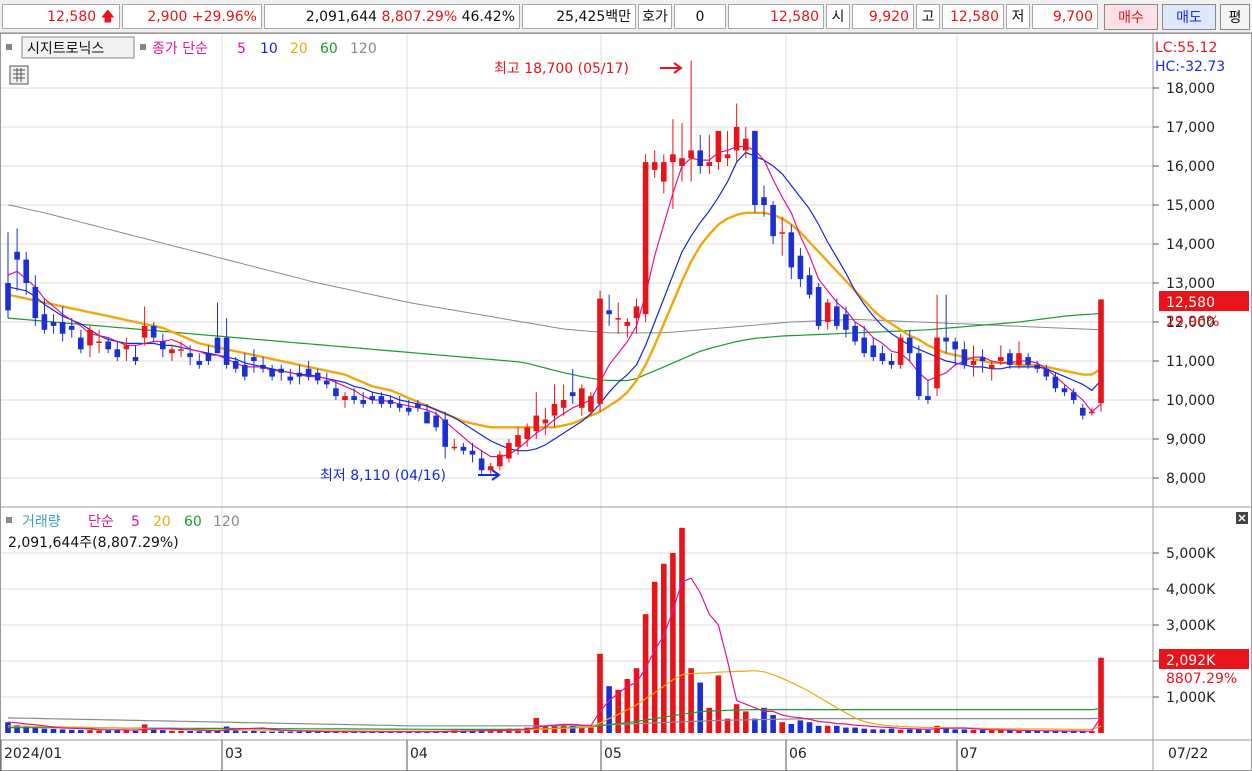  I want to click on volume-ma-60: 60, so click(193, 522).